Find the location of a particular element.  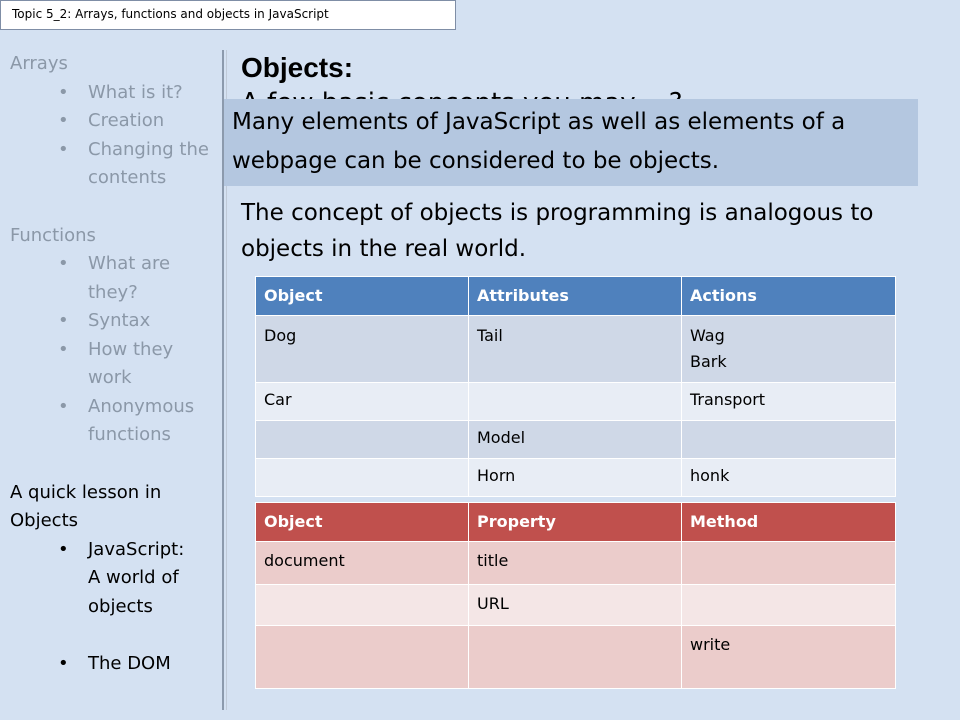

table-cell: Dog is located at coordinates (362, 349).